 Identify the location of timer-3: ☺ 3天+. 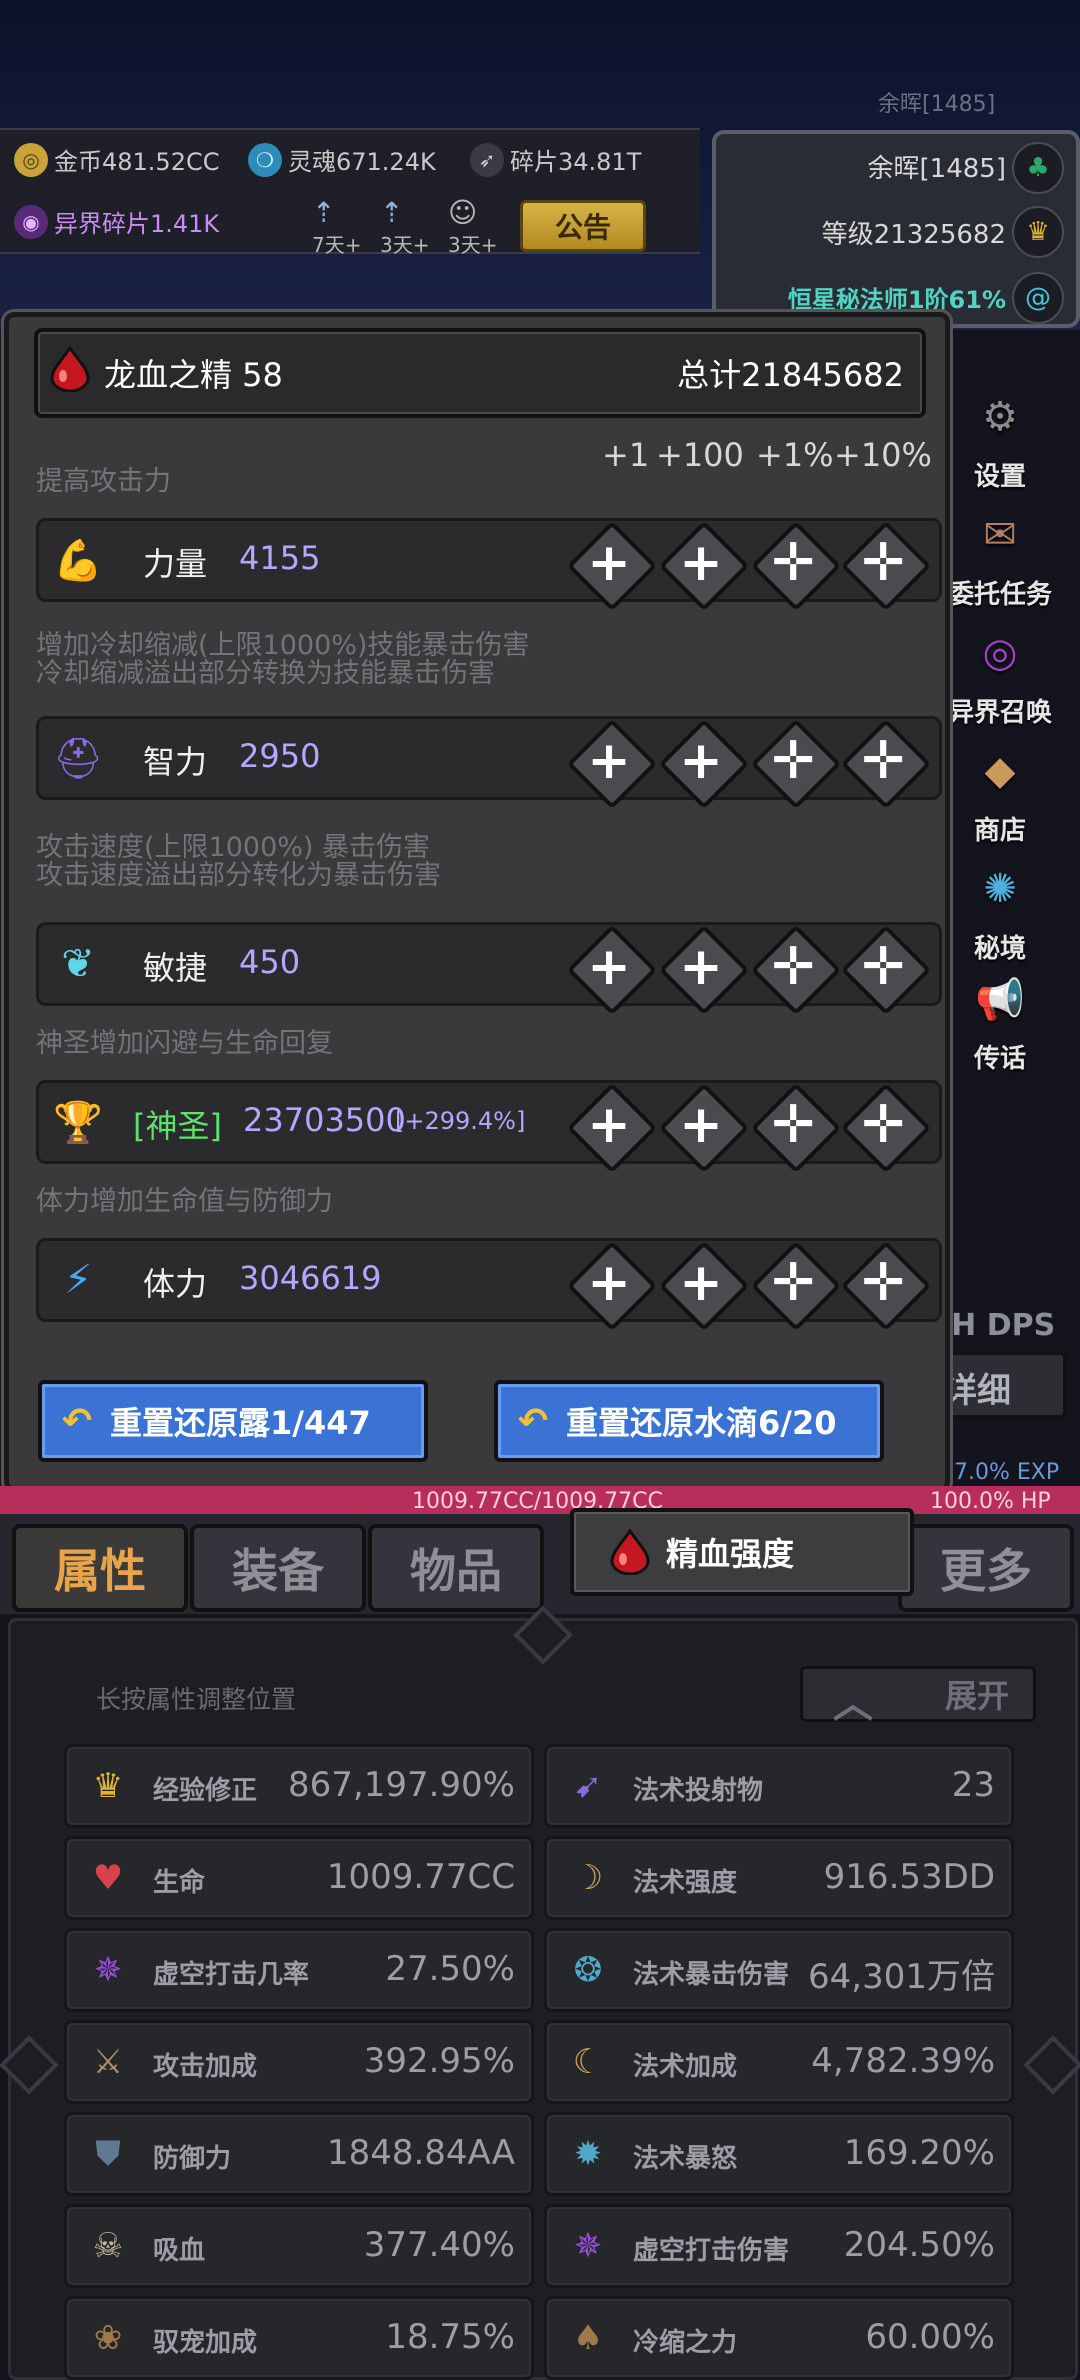
(472, 227).